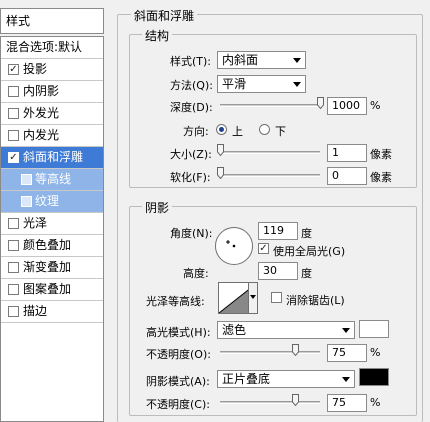  What do you see at coordinates (270, 152) in the screenshot?
I see `size-slider-track` at bounding box center [270, 152].